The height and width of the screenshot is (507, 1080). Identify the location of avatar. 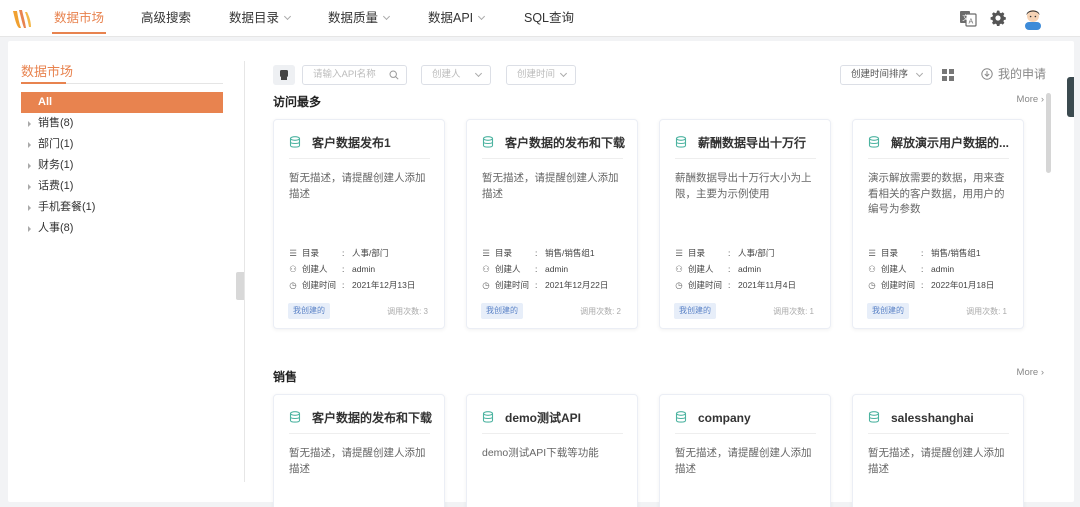
(1033, 18).